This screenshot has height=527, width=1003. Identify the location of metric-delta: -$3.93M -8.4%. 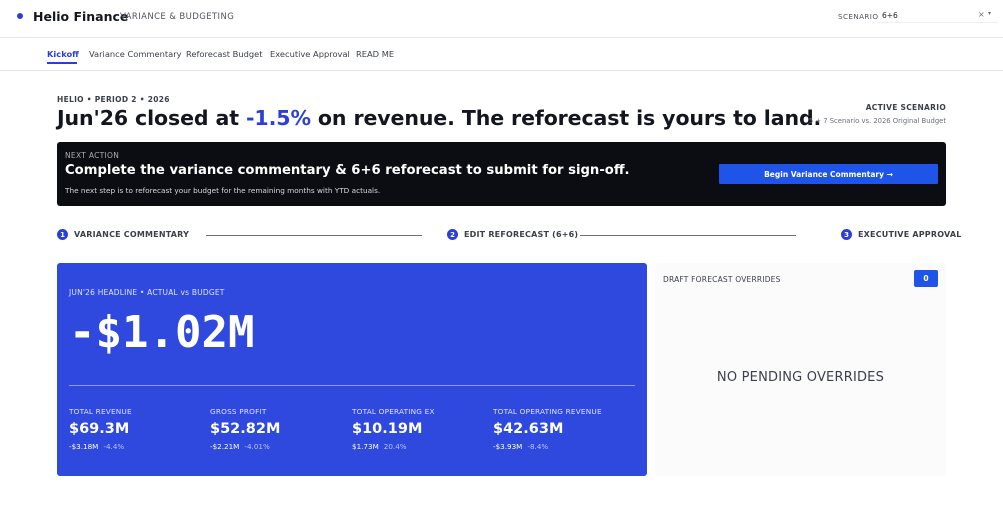
(547, 446).